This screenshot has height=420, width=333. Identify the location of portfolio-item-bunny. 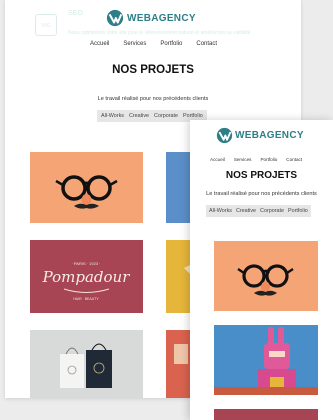
(266, 360).